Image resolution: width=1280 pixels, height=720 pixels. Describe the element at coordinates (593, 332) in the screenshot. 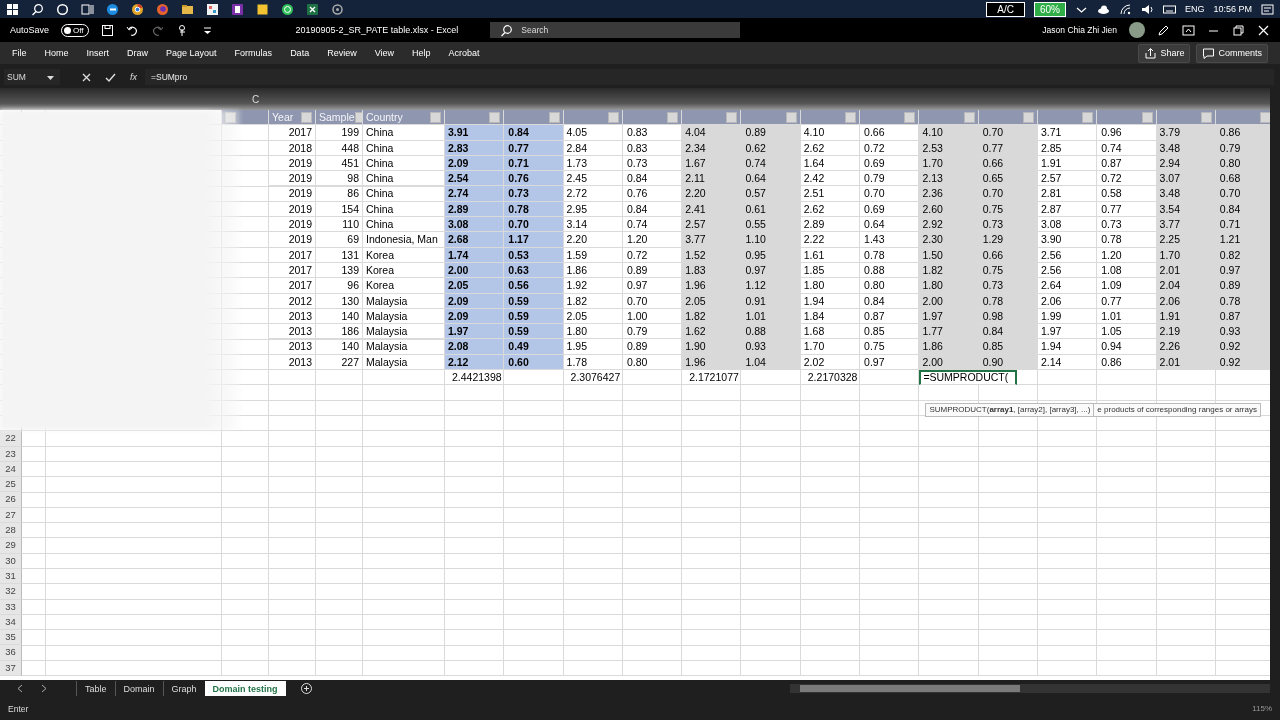

I see `table-cell: 1.80` at that location.